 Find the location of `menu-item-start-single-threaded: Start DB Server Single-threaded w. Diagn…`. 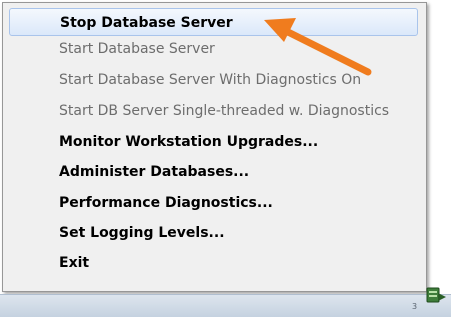

menu-item-start-single-threaded: Start DB Server Single-threaded w. Diagn… is located at coordinates (213, 111).